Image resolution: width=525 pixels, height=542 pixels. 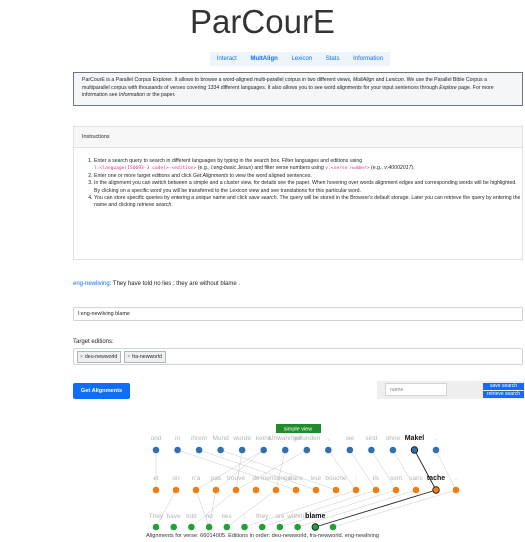 What do you see at coordinates (296, 478) in the screenshot?
I see `word-fr: dans` at bounding box center [296, 478].